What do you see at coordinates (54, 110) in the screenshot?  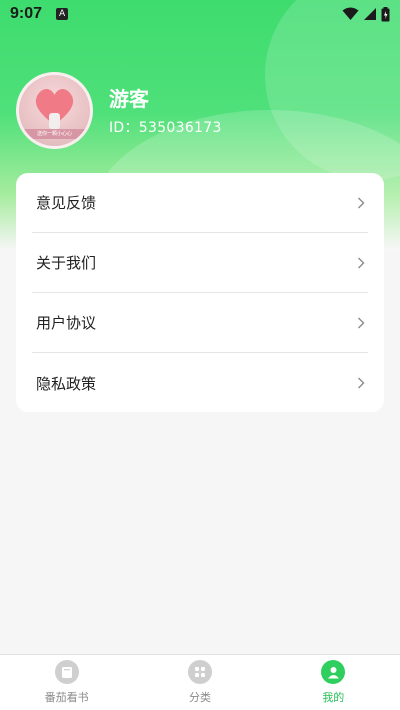 I see `avatar: 送你一颗小心心` at bounding box center [54, 110].